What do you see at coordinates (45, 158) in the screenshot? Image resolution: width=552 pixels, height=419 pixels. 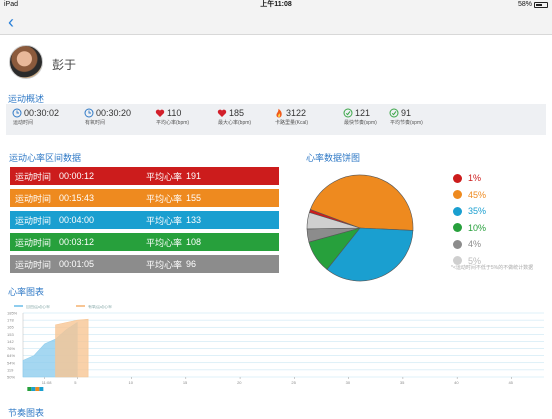 I see `zones-title: 运动心率区间数据` at bounding box center [45, 158].